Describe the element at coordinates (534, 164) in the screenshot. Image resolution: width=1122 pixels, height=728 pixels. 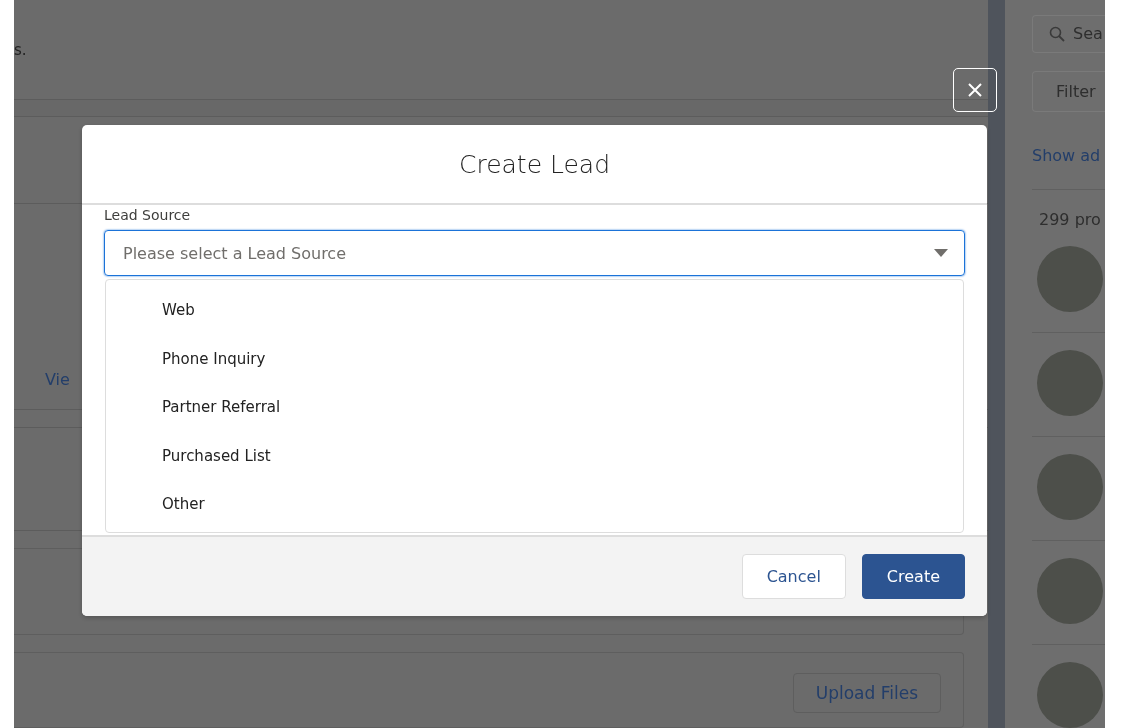
I see `modal-title: Create Lead` at that location.